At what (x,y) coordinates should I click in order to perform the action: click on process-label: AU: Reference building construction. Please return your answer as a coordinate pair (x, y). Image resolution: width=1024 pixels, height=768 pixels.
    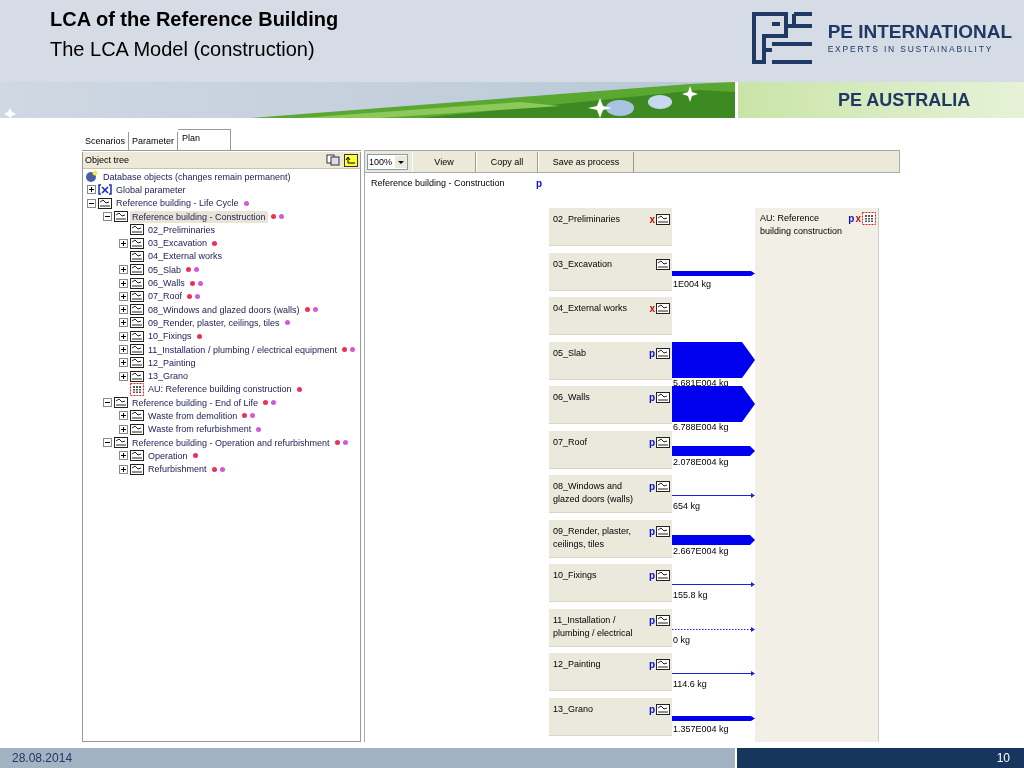
    Looking at the image, I should click on (802, 225).